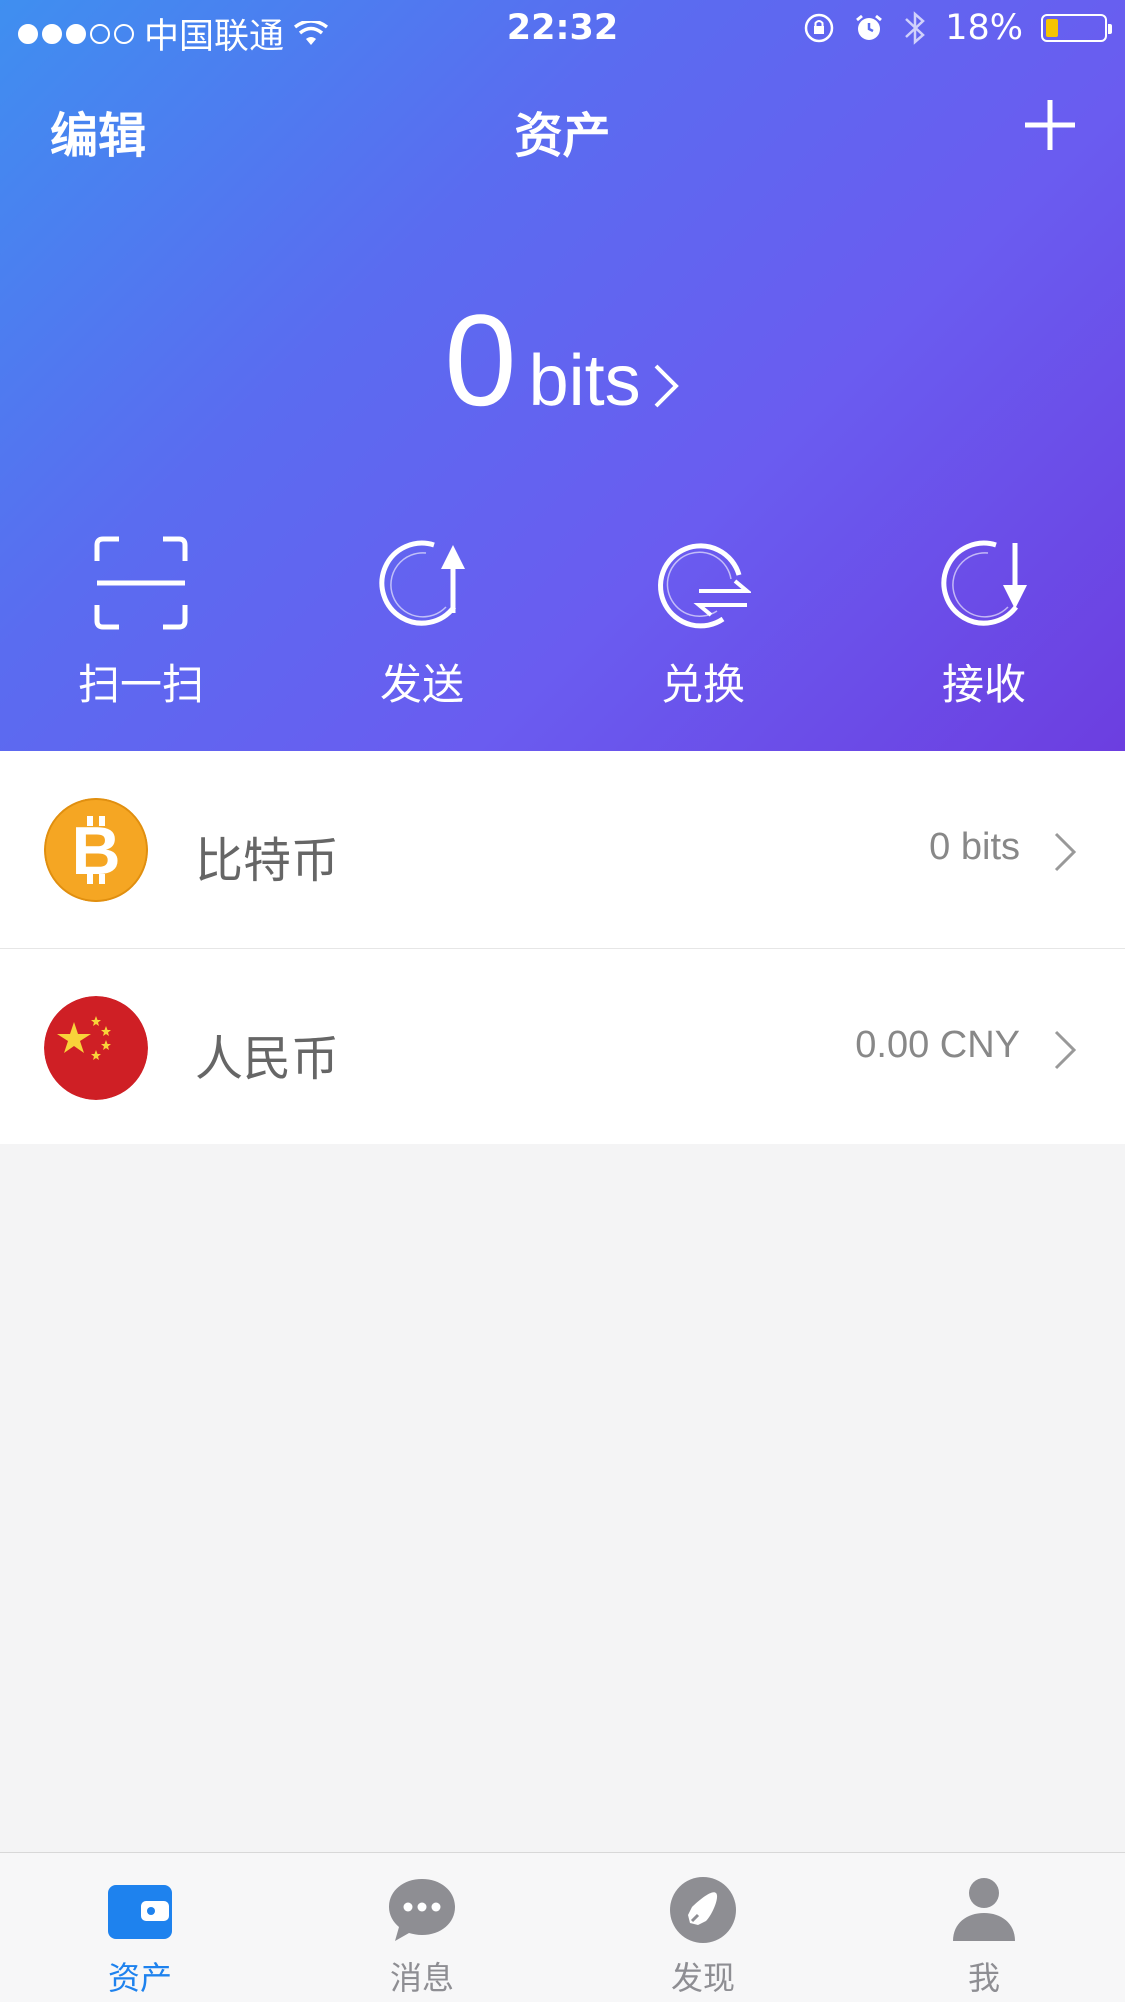 The width and height of the screenshot is (1125, 2002). Describe the element at coordinates (915, 28) in the screenshot. I see `bluetooth-icon` at that location.